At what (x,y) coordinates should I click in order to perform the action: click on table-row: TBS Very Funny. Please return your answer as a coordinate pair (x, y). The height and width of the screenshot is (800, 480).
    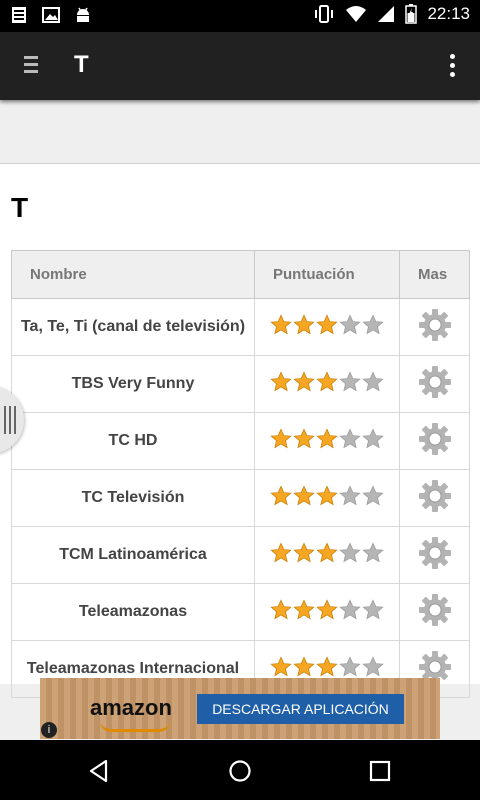
    Looking at the image, I should click on (240, 384).